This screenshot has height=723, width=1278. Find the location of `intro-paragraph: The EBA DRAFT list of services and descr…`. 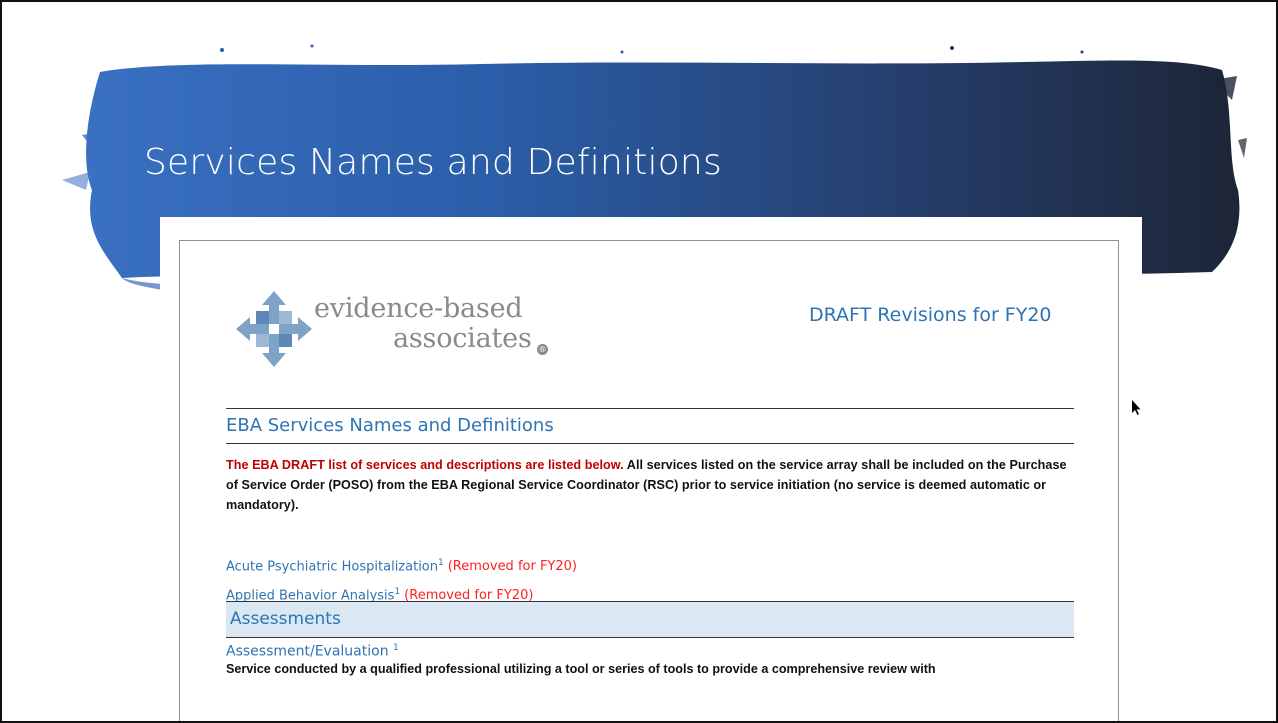

intro-paragraph: The EBA DRAFT list of services and descr… is located at coordinates (654, 485).